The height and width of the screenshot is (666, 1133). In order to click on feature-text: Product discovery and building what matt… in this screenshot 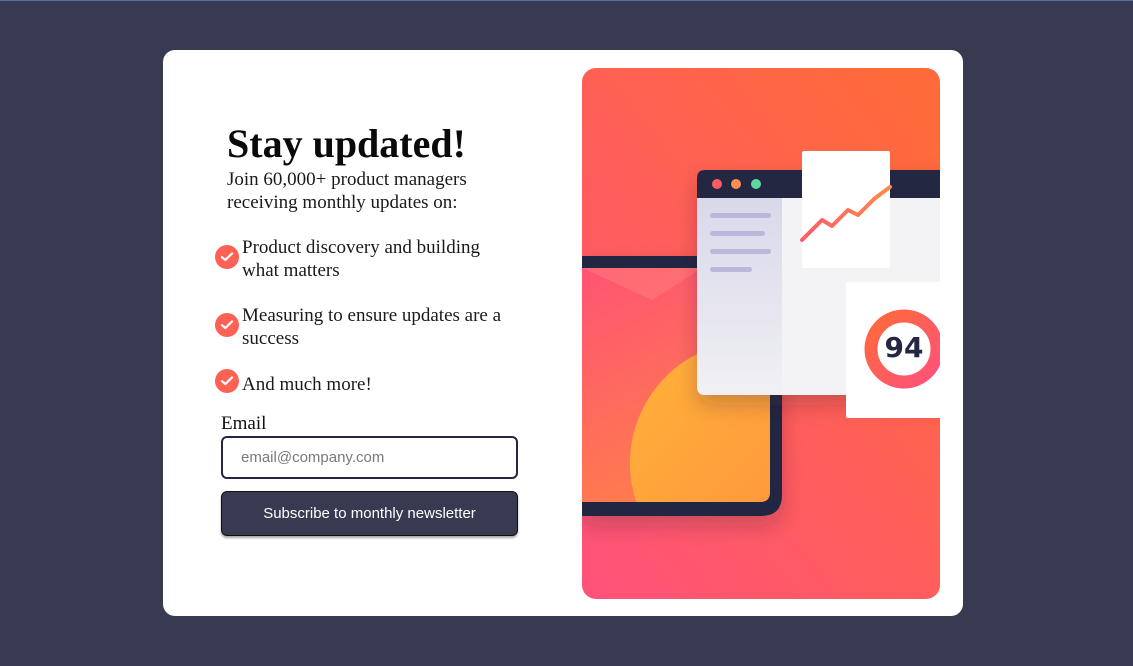, I will do `click(361, 259)`.